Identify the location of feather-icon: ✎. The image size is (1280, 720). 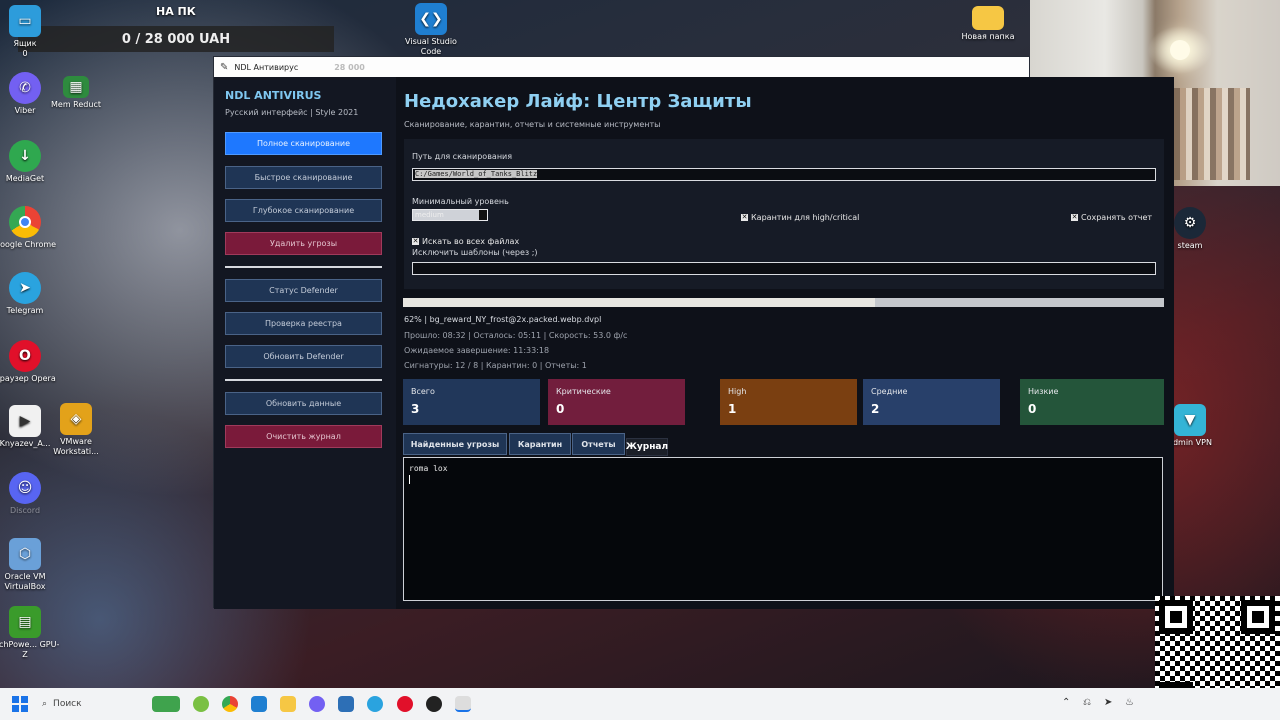
(224, 67).